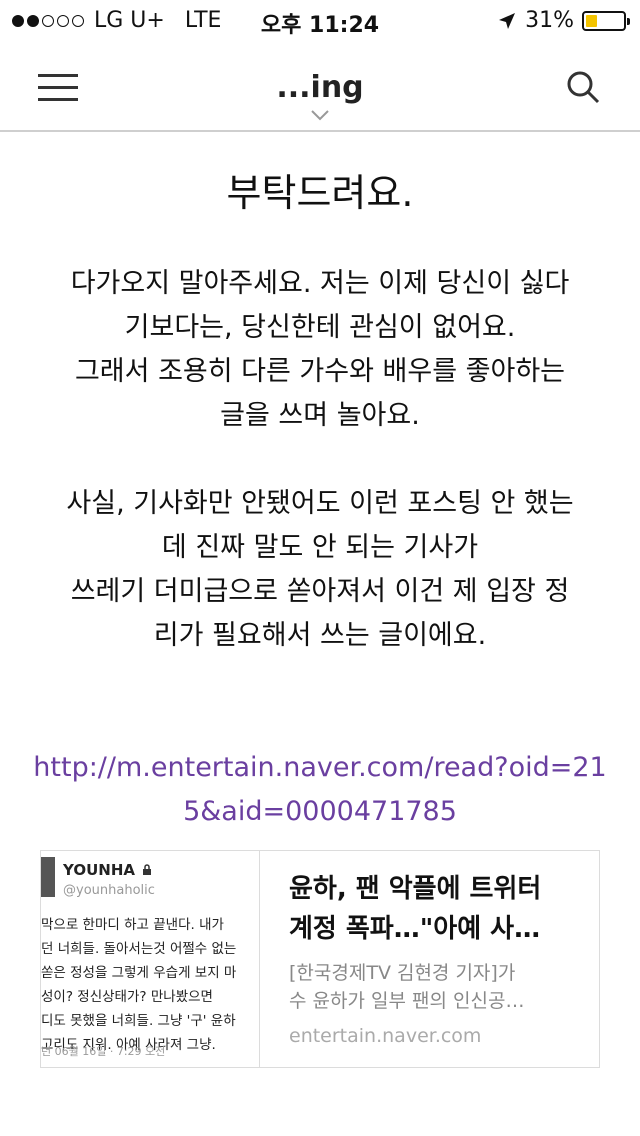 The height and width of the screenshot is (1136, 640). Describe the element at coordinates (320, 115) in the screenshot. I see `chevron-down-icon` at that location.